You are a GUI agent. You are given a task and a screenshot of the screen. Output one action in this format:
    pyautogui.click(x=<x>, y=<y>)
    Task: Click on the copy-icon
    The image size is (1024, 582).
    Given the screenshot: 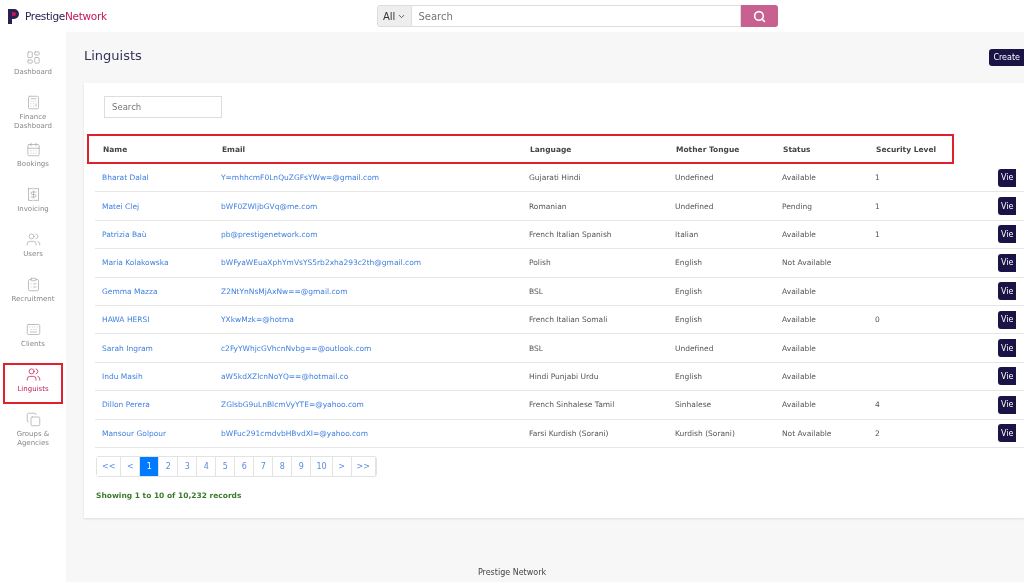 What is the action you would take?
    pyautogui.click(x=33, y=419)
    